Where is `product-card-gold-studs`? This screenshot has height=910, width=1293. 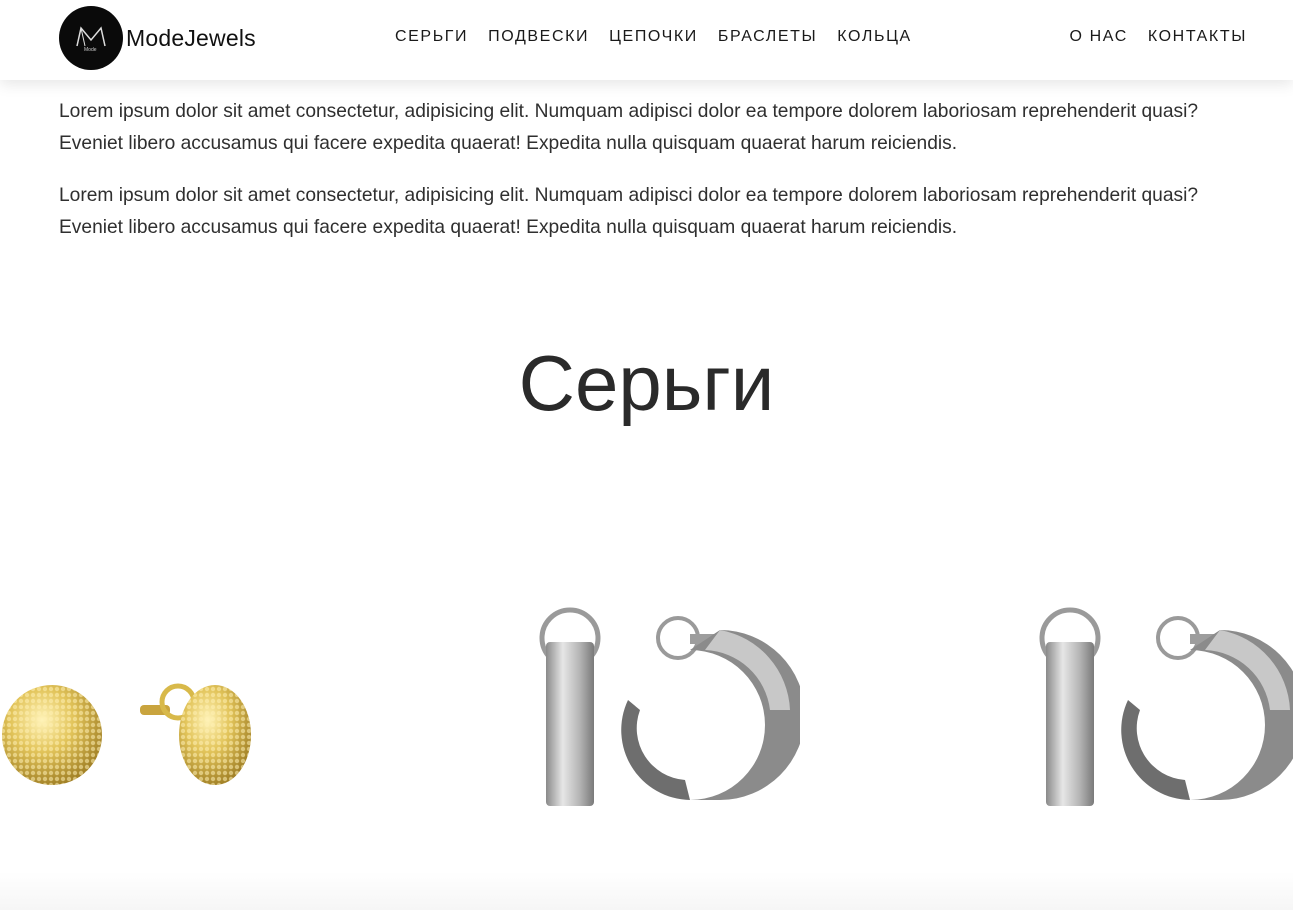
product-card-gold-studs is located at coordinates (130, 710).